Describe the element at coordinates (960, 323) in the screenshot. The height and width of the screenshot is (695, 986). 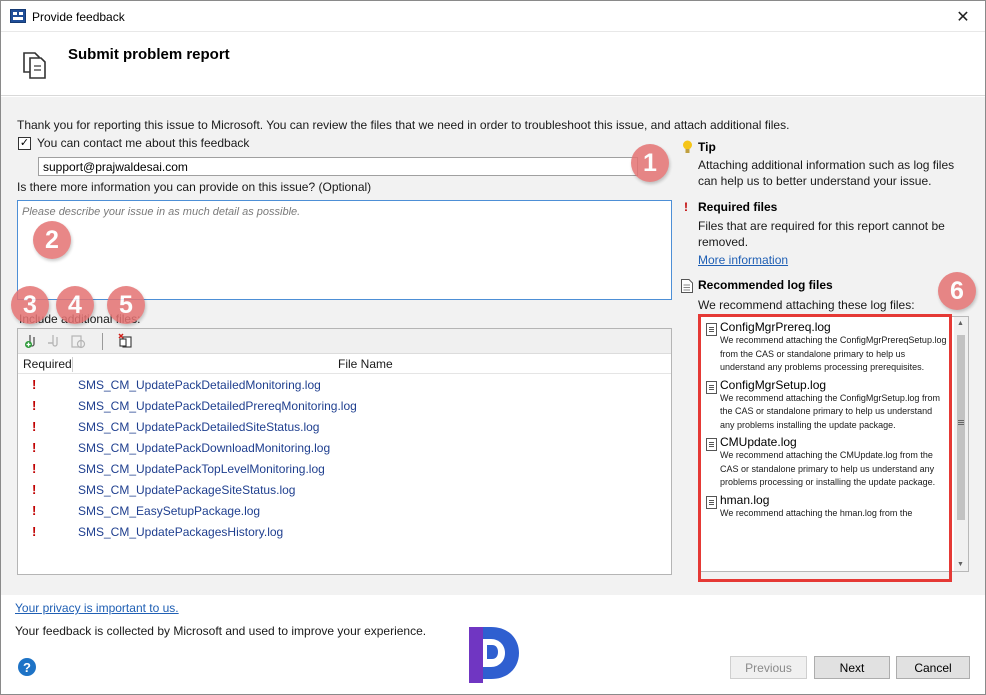
I see `scroll-up-icon: ▲` at that location.